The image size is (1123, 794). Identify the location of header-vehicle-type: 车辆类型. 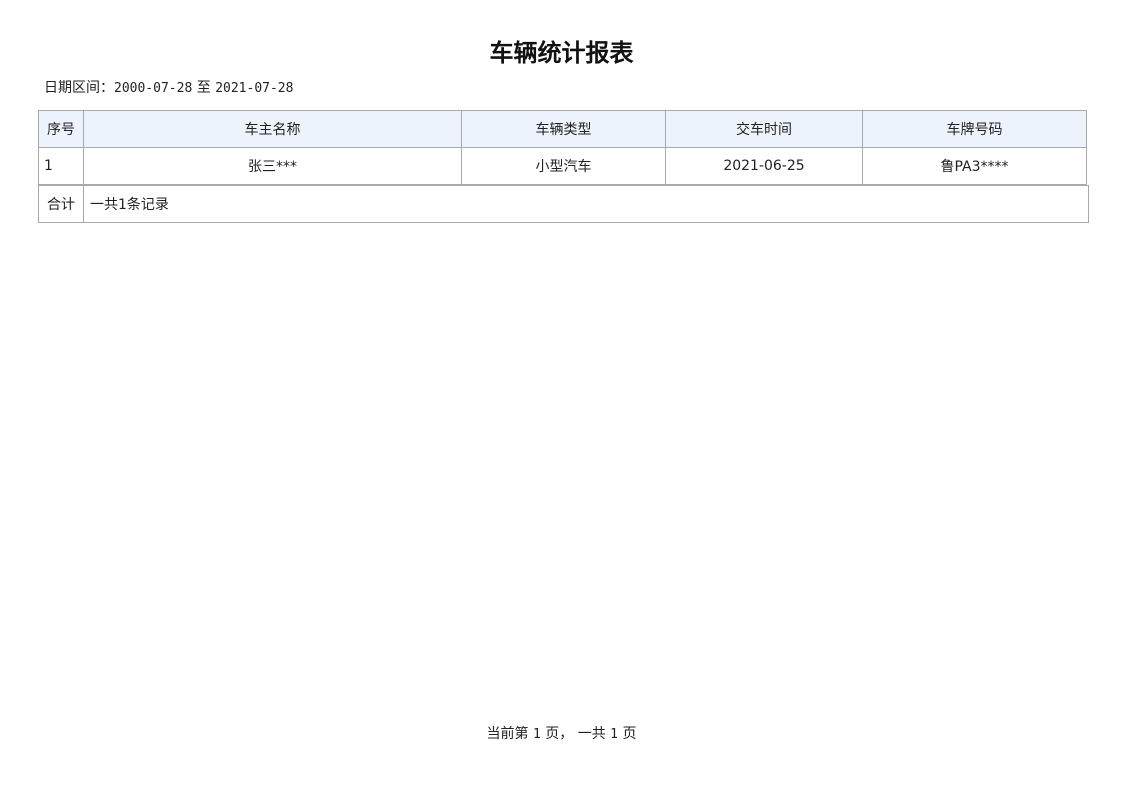
(563, 129).